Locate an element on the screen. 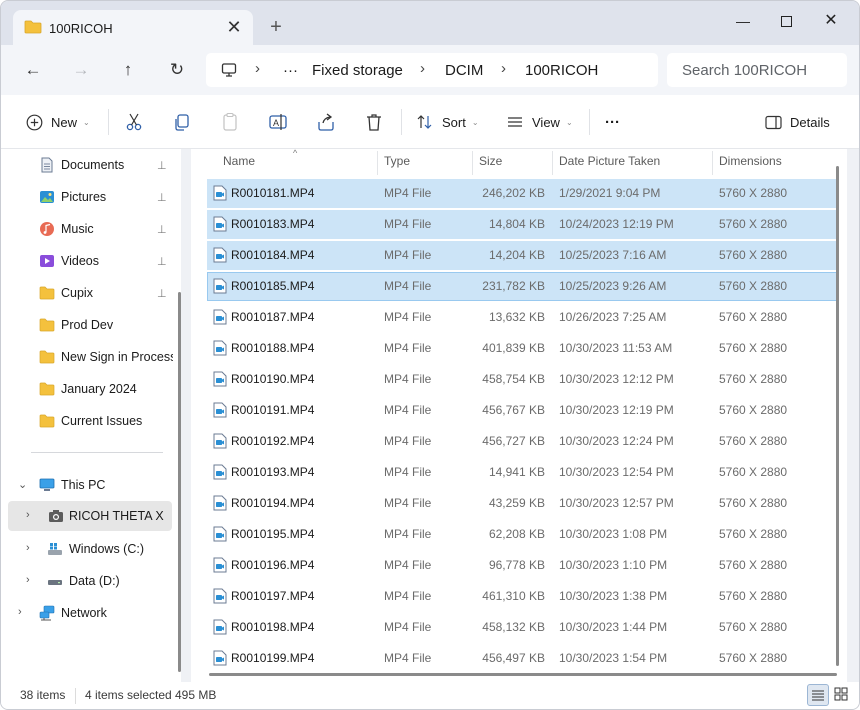 This screenshot has width=860, height=710. sidebar-item-cupix: Cupix ⊥ is located at coordinates (87, 293).